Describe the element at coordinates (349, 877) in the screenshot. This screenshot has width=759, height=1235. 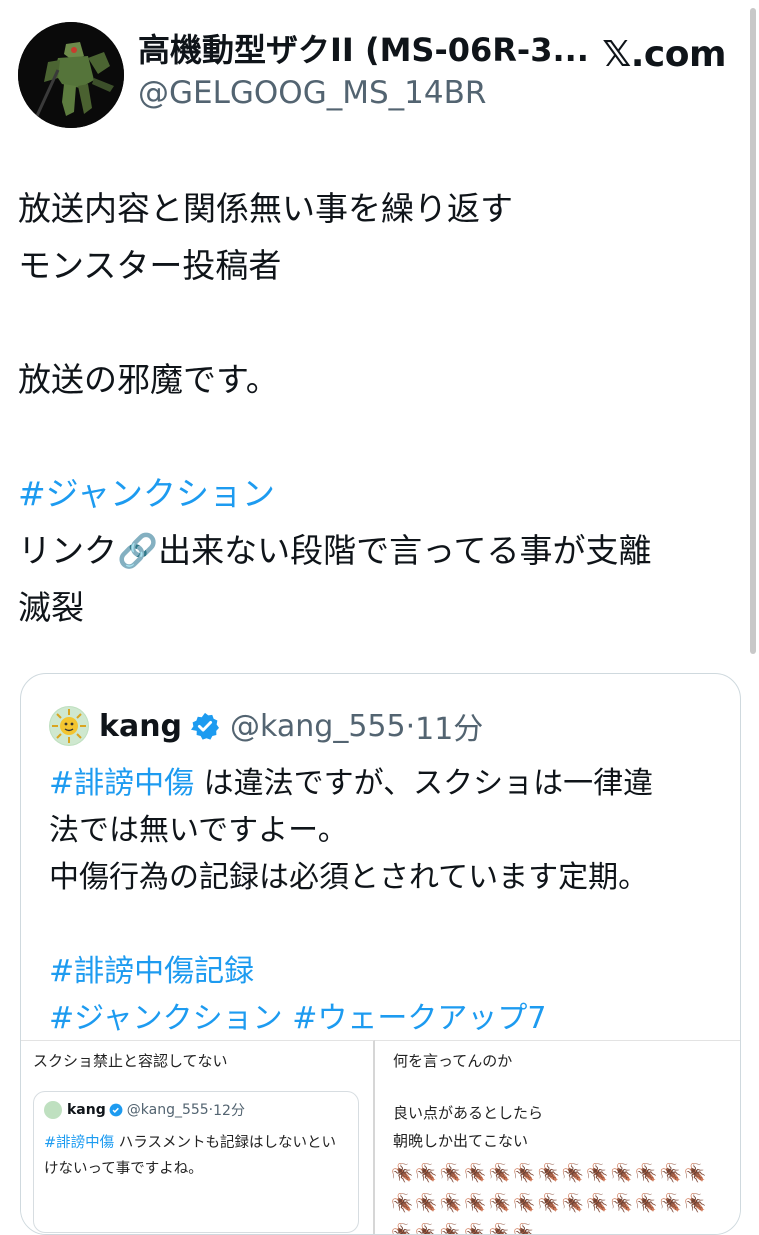
I see `quoted-line-3: 中傷行為の記録は必須とされています定期。` at that location.